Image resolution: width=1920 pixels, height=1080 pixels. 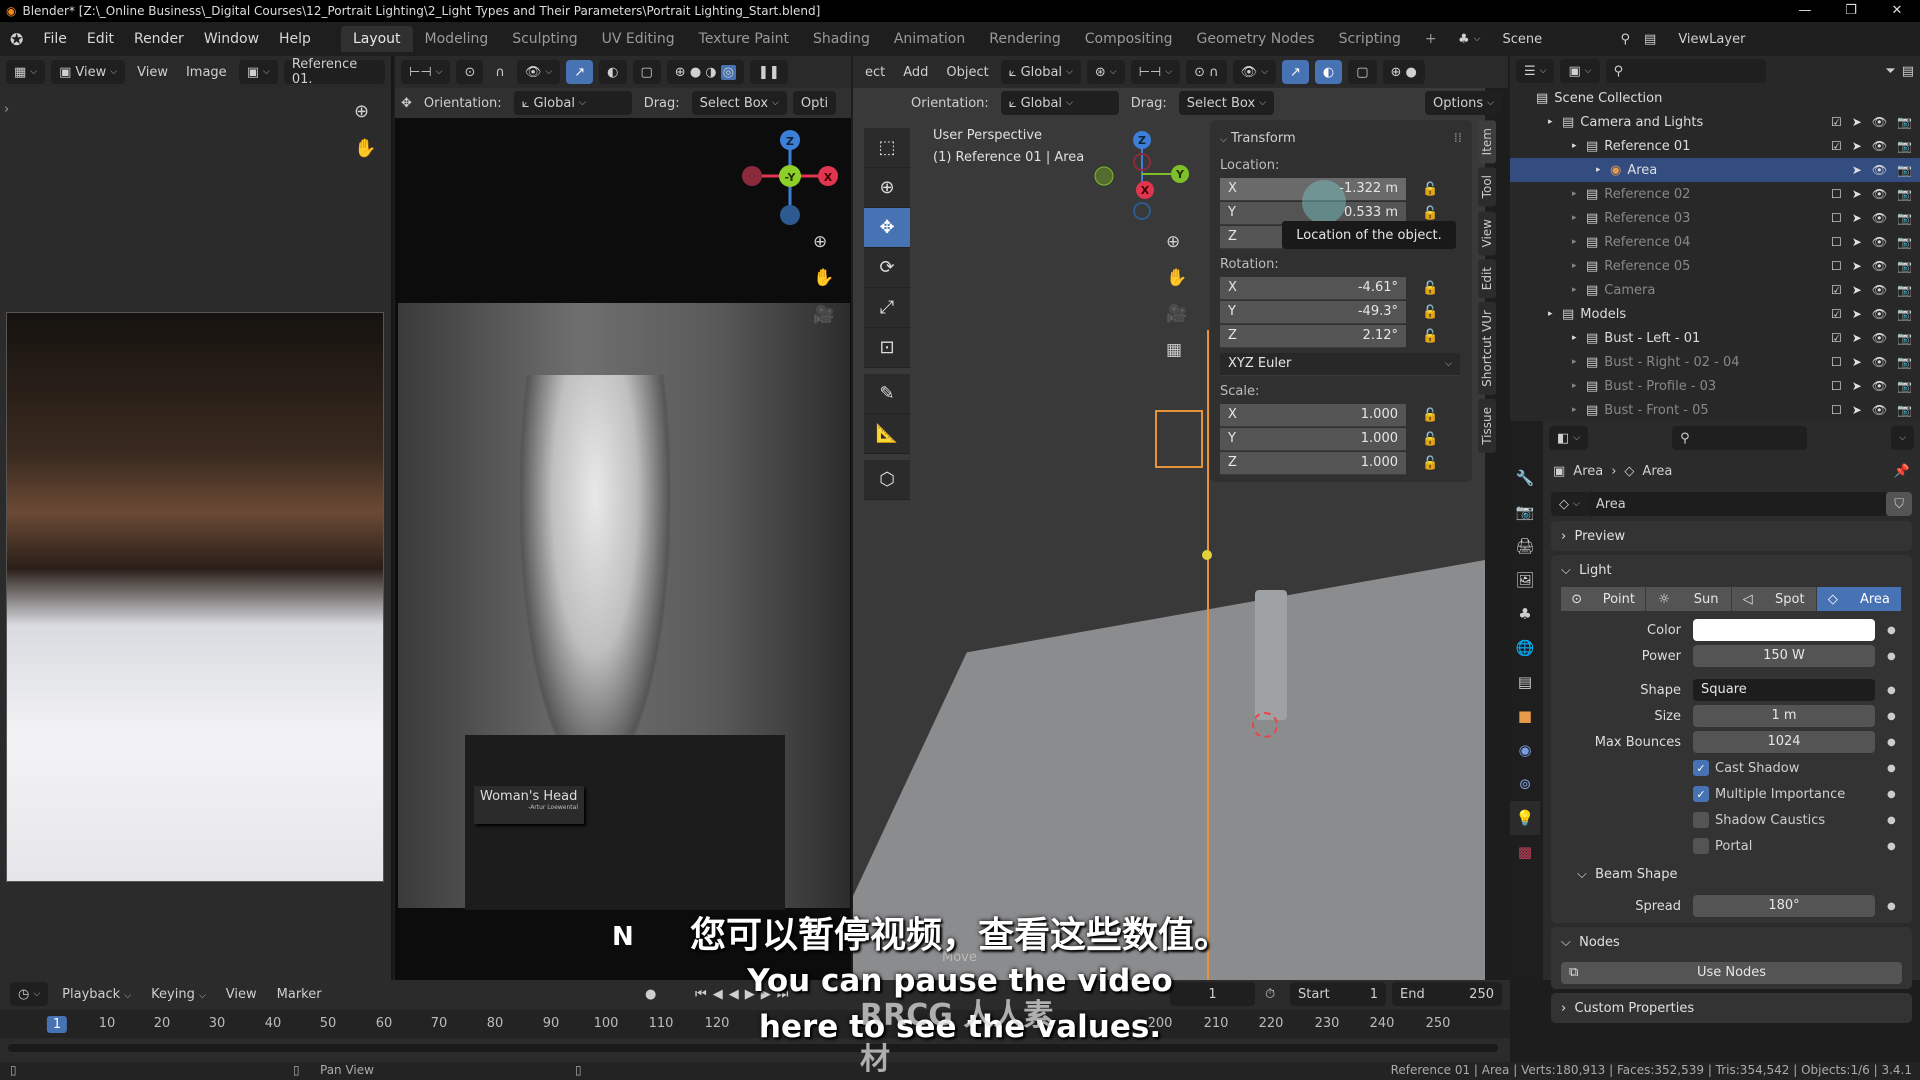 What do you see at coordinates (1535, 71) in the screenshot?
I see `outliner-display-mode: ☰ ⌵` at bounding box center [1535, 71].